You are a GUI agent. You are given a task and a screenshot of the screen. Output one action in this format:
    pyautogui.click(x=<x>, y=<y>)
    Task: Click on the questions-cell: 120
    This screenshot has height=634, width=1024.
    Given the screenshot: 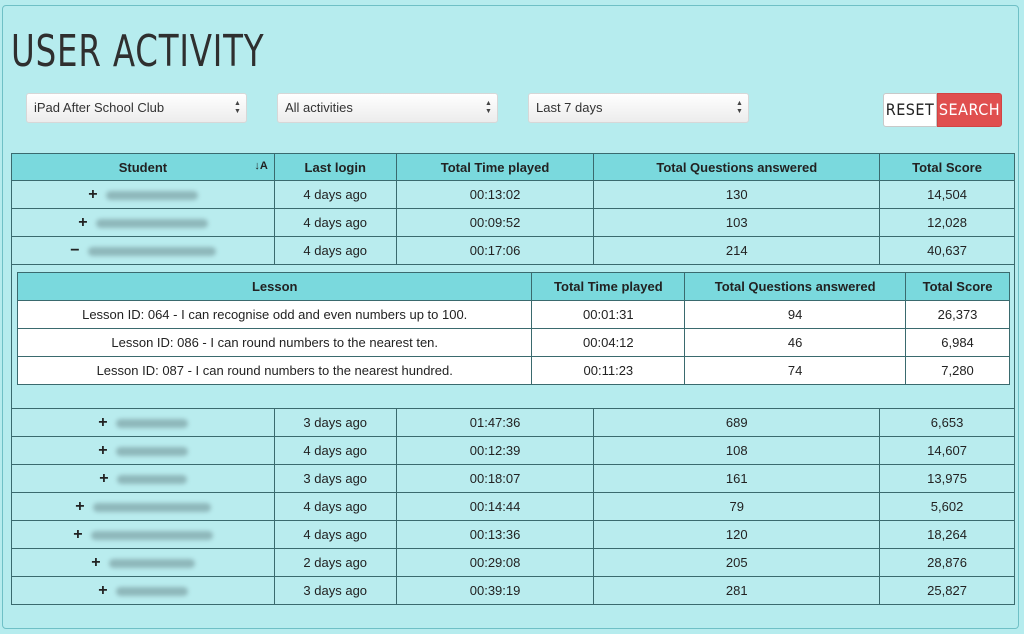 What is the action you would take?
    pyautogui.click(x=737, y=534)
    